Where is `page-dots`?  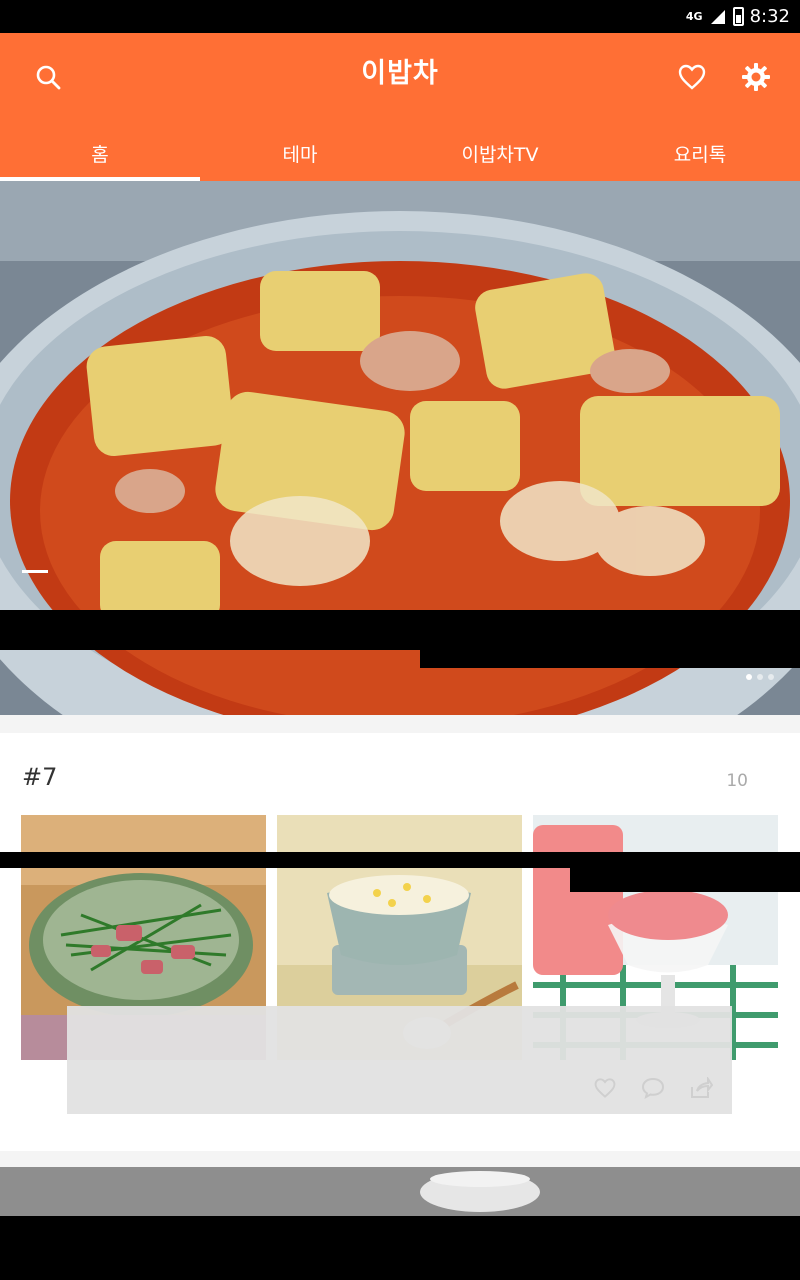 page-dots is located at coordinates (760, 677).